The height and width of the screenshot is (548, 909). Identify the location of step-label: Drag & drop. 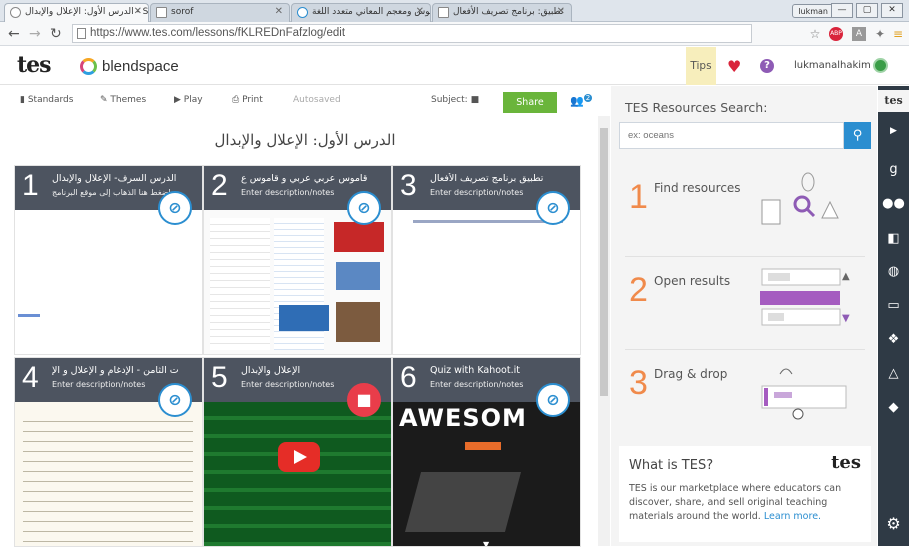
(691, 374).